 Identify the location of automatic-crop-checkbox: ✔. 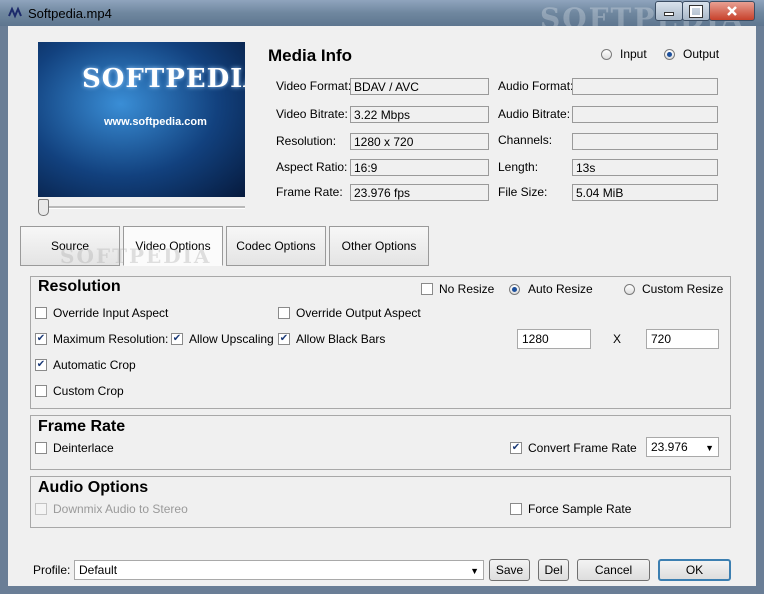
(41, 365).